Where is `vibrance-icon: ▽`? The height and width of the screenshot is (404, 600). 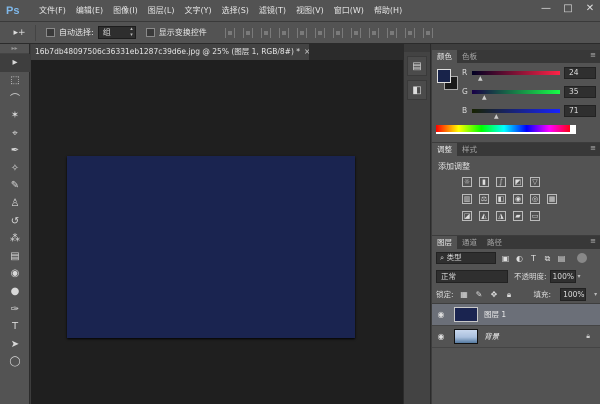 vibrance-icon: ▽ is located at coordinates (535, 182).